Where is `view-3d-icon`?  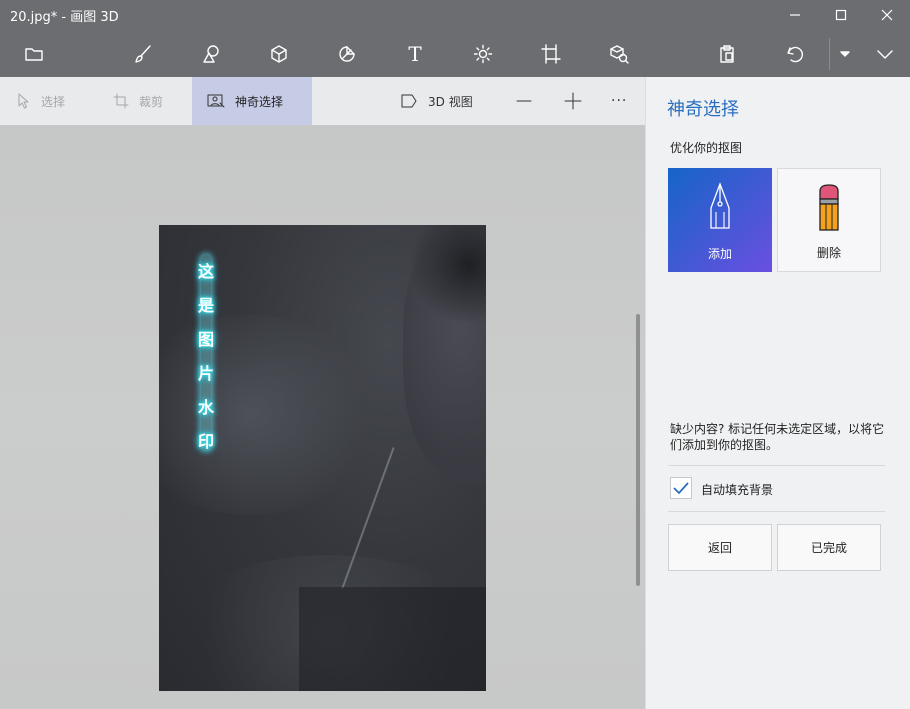 view-3d-icon is located at coordinates (409, 101).